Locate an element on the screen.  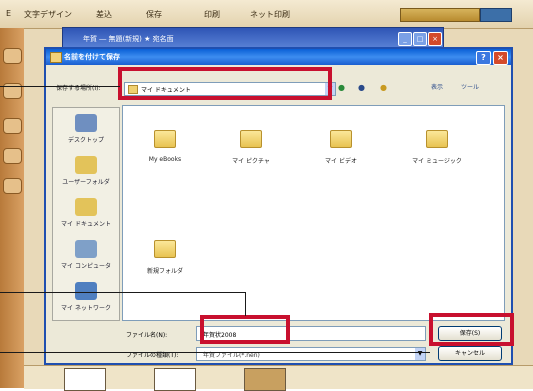
help-button: ? is located at coordinates (483, 58).